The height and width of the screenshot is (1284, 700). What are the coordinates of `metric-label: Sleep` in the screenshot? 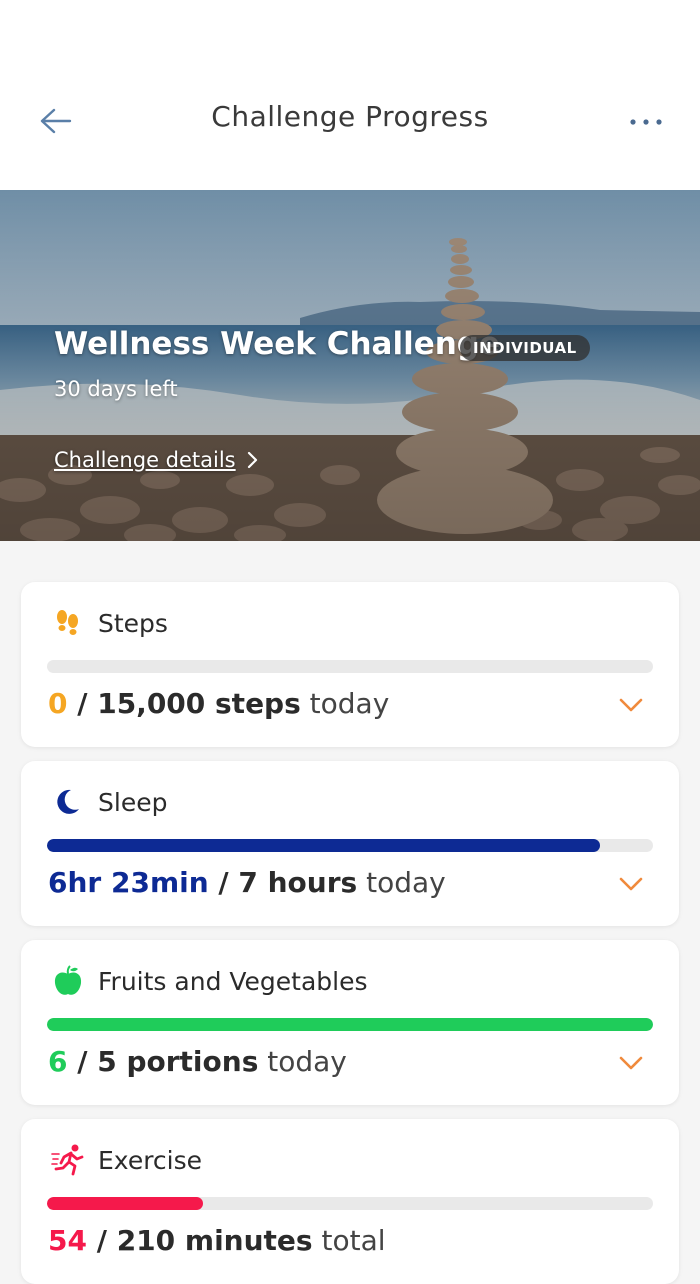 It's located at (133, 802).